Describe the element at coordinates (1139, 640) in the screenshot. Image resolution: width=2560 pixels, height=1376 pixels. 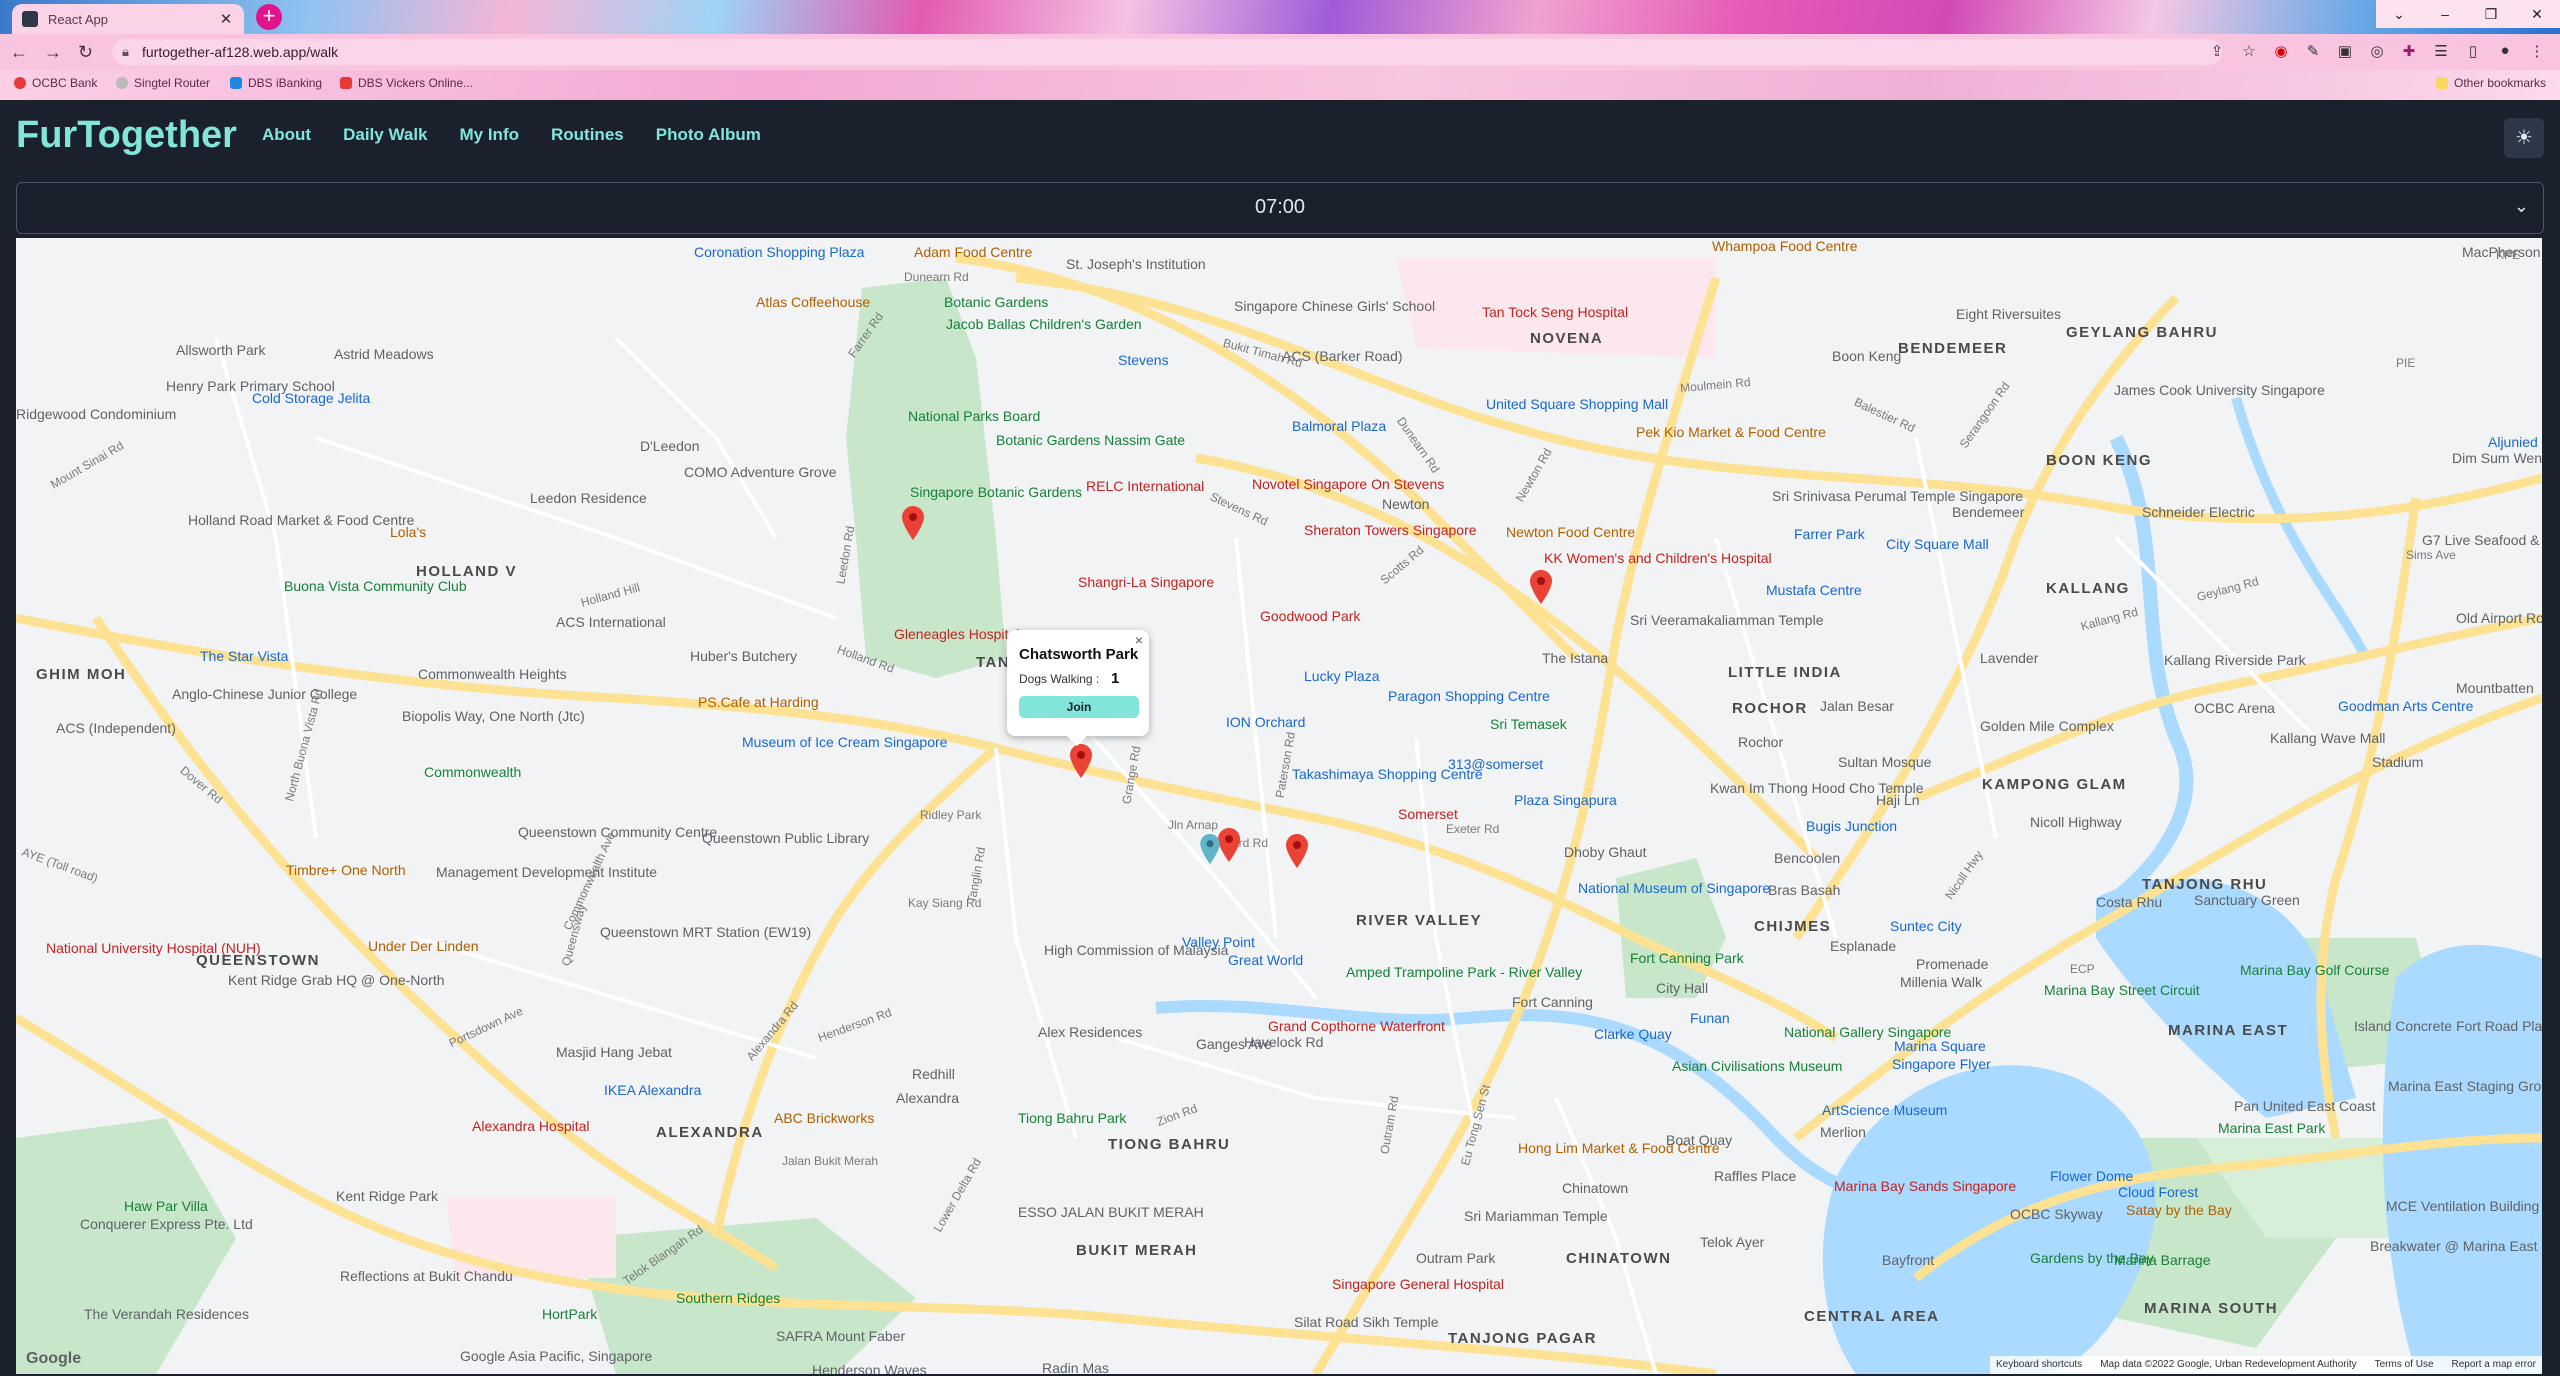
I see `close-icon: ×` at that location.